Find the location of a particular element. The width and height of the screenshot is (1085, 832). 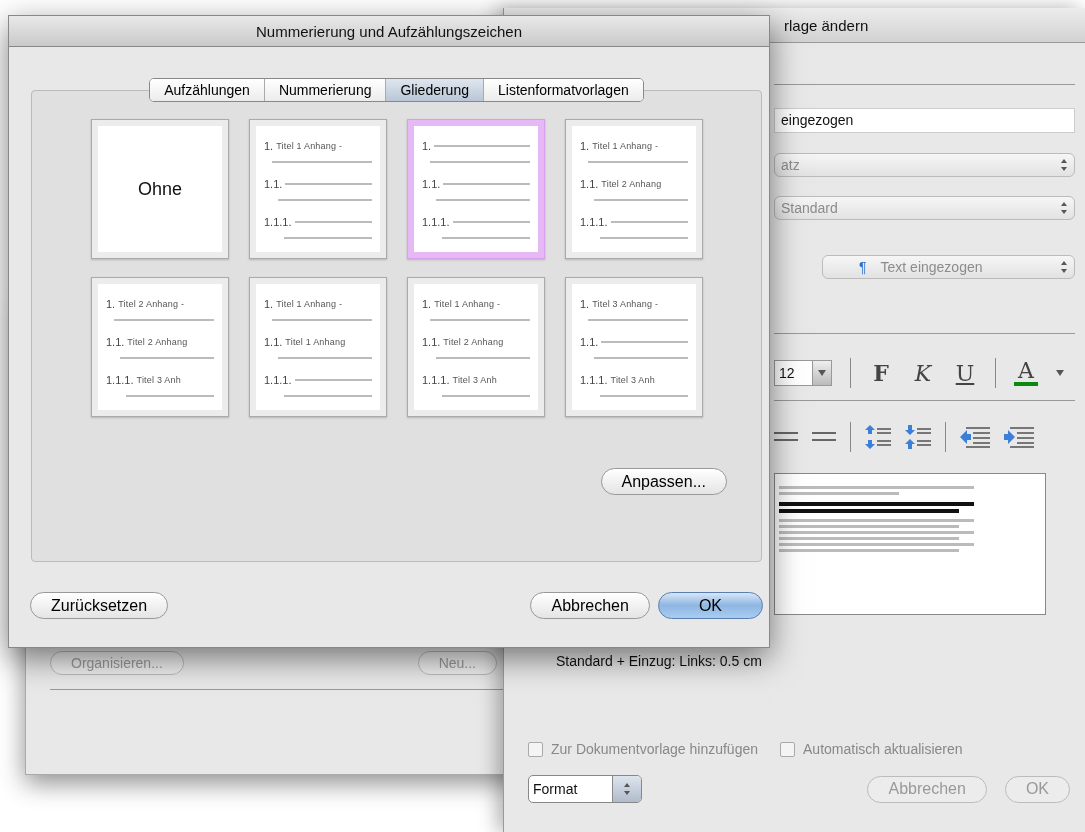

list-style-option: 1. Titel 1 Anhang - 1.1. Titel 2 Anhang 1.1.1. Titel 3 Anh is located at coordinates (476, 347).